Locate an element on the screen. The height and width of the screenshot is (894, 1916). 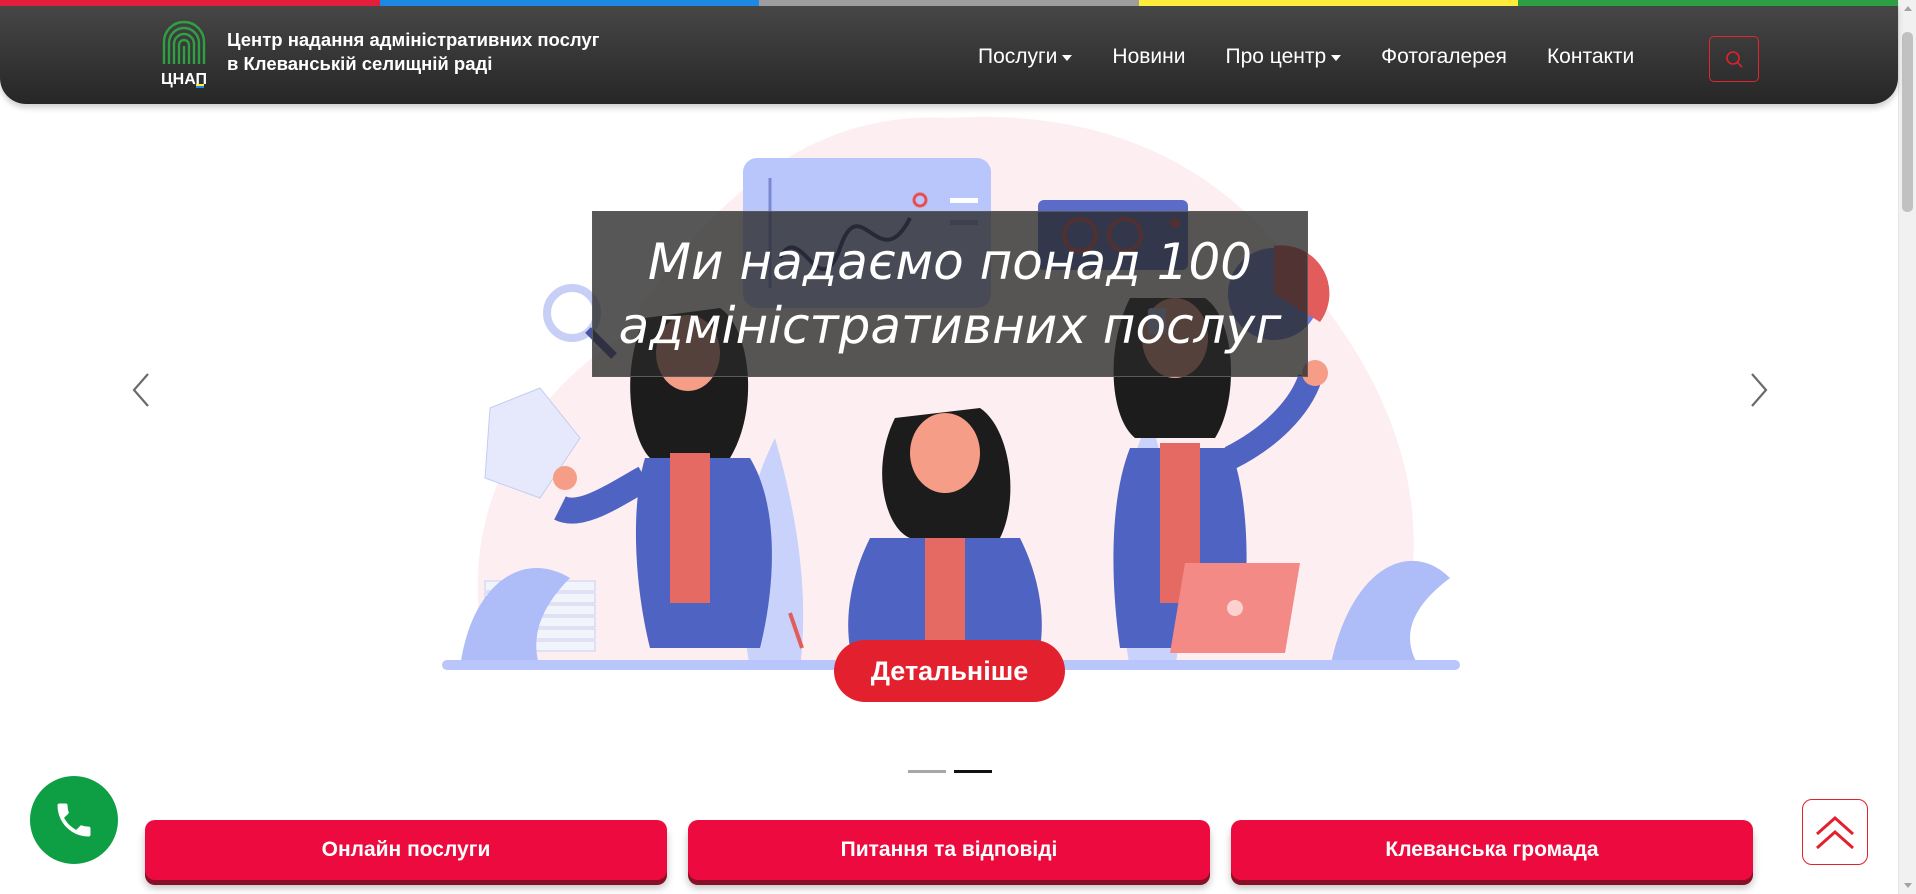
carousel-prev-button is located at coordinates (143, 390).